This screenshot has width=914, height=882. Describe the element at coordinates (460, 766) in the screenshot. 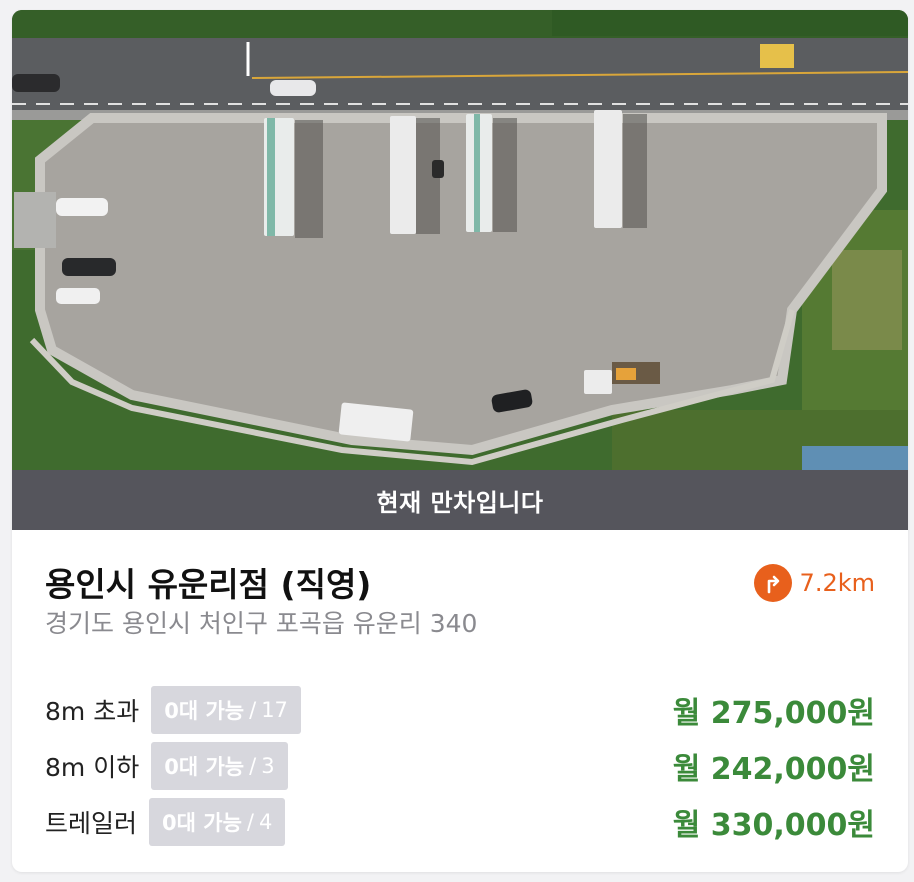

I see `rate-row-under-8m: 8m 이하 0대 가능 / 3 월 242,000원` at that location.